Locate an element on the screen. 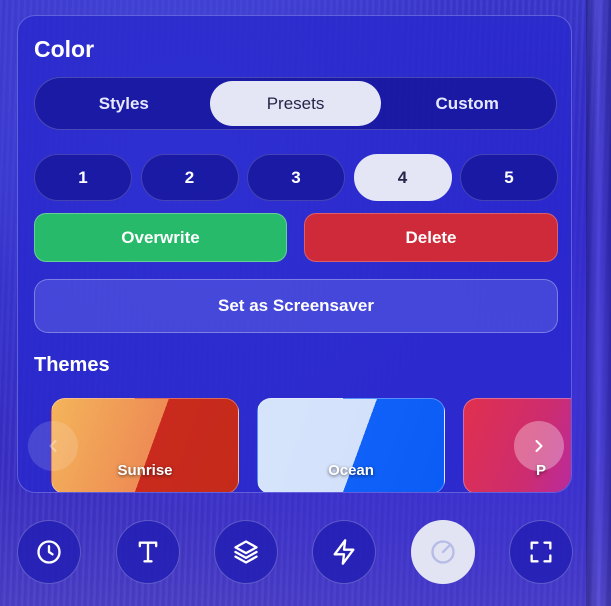 The width and height of the screenshot is (611, 606). themes-carousel: Sunrise Ocean P is located at coordinates (311, 445).